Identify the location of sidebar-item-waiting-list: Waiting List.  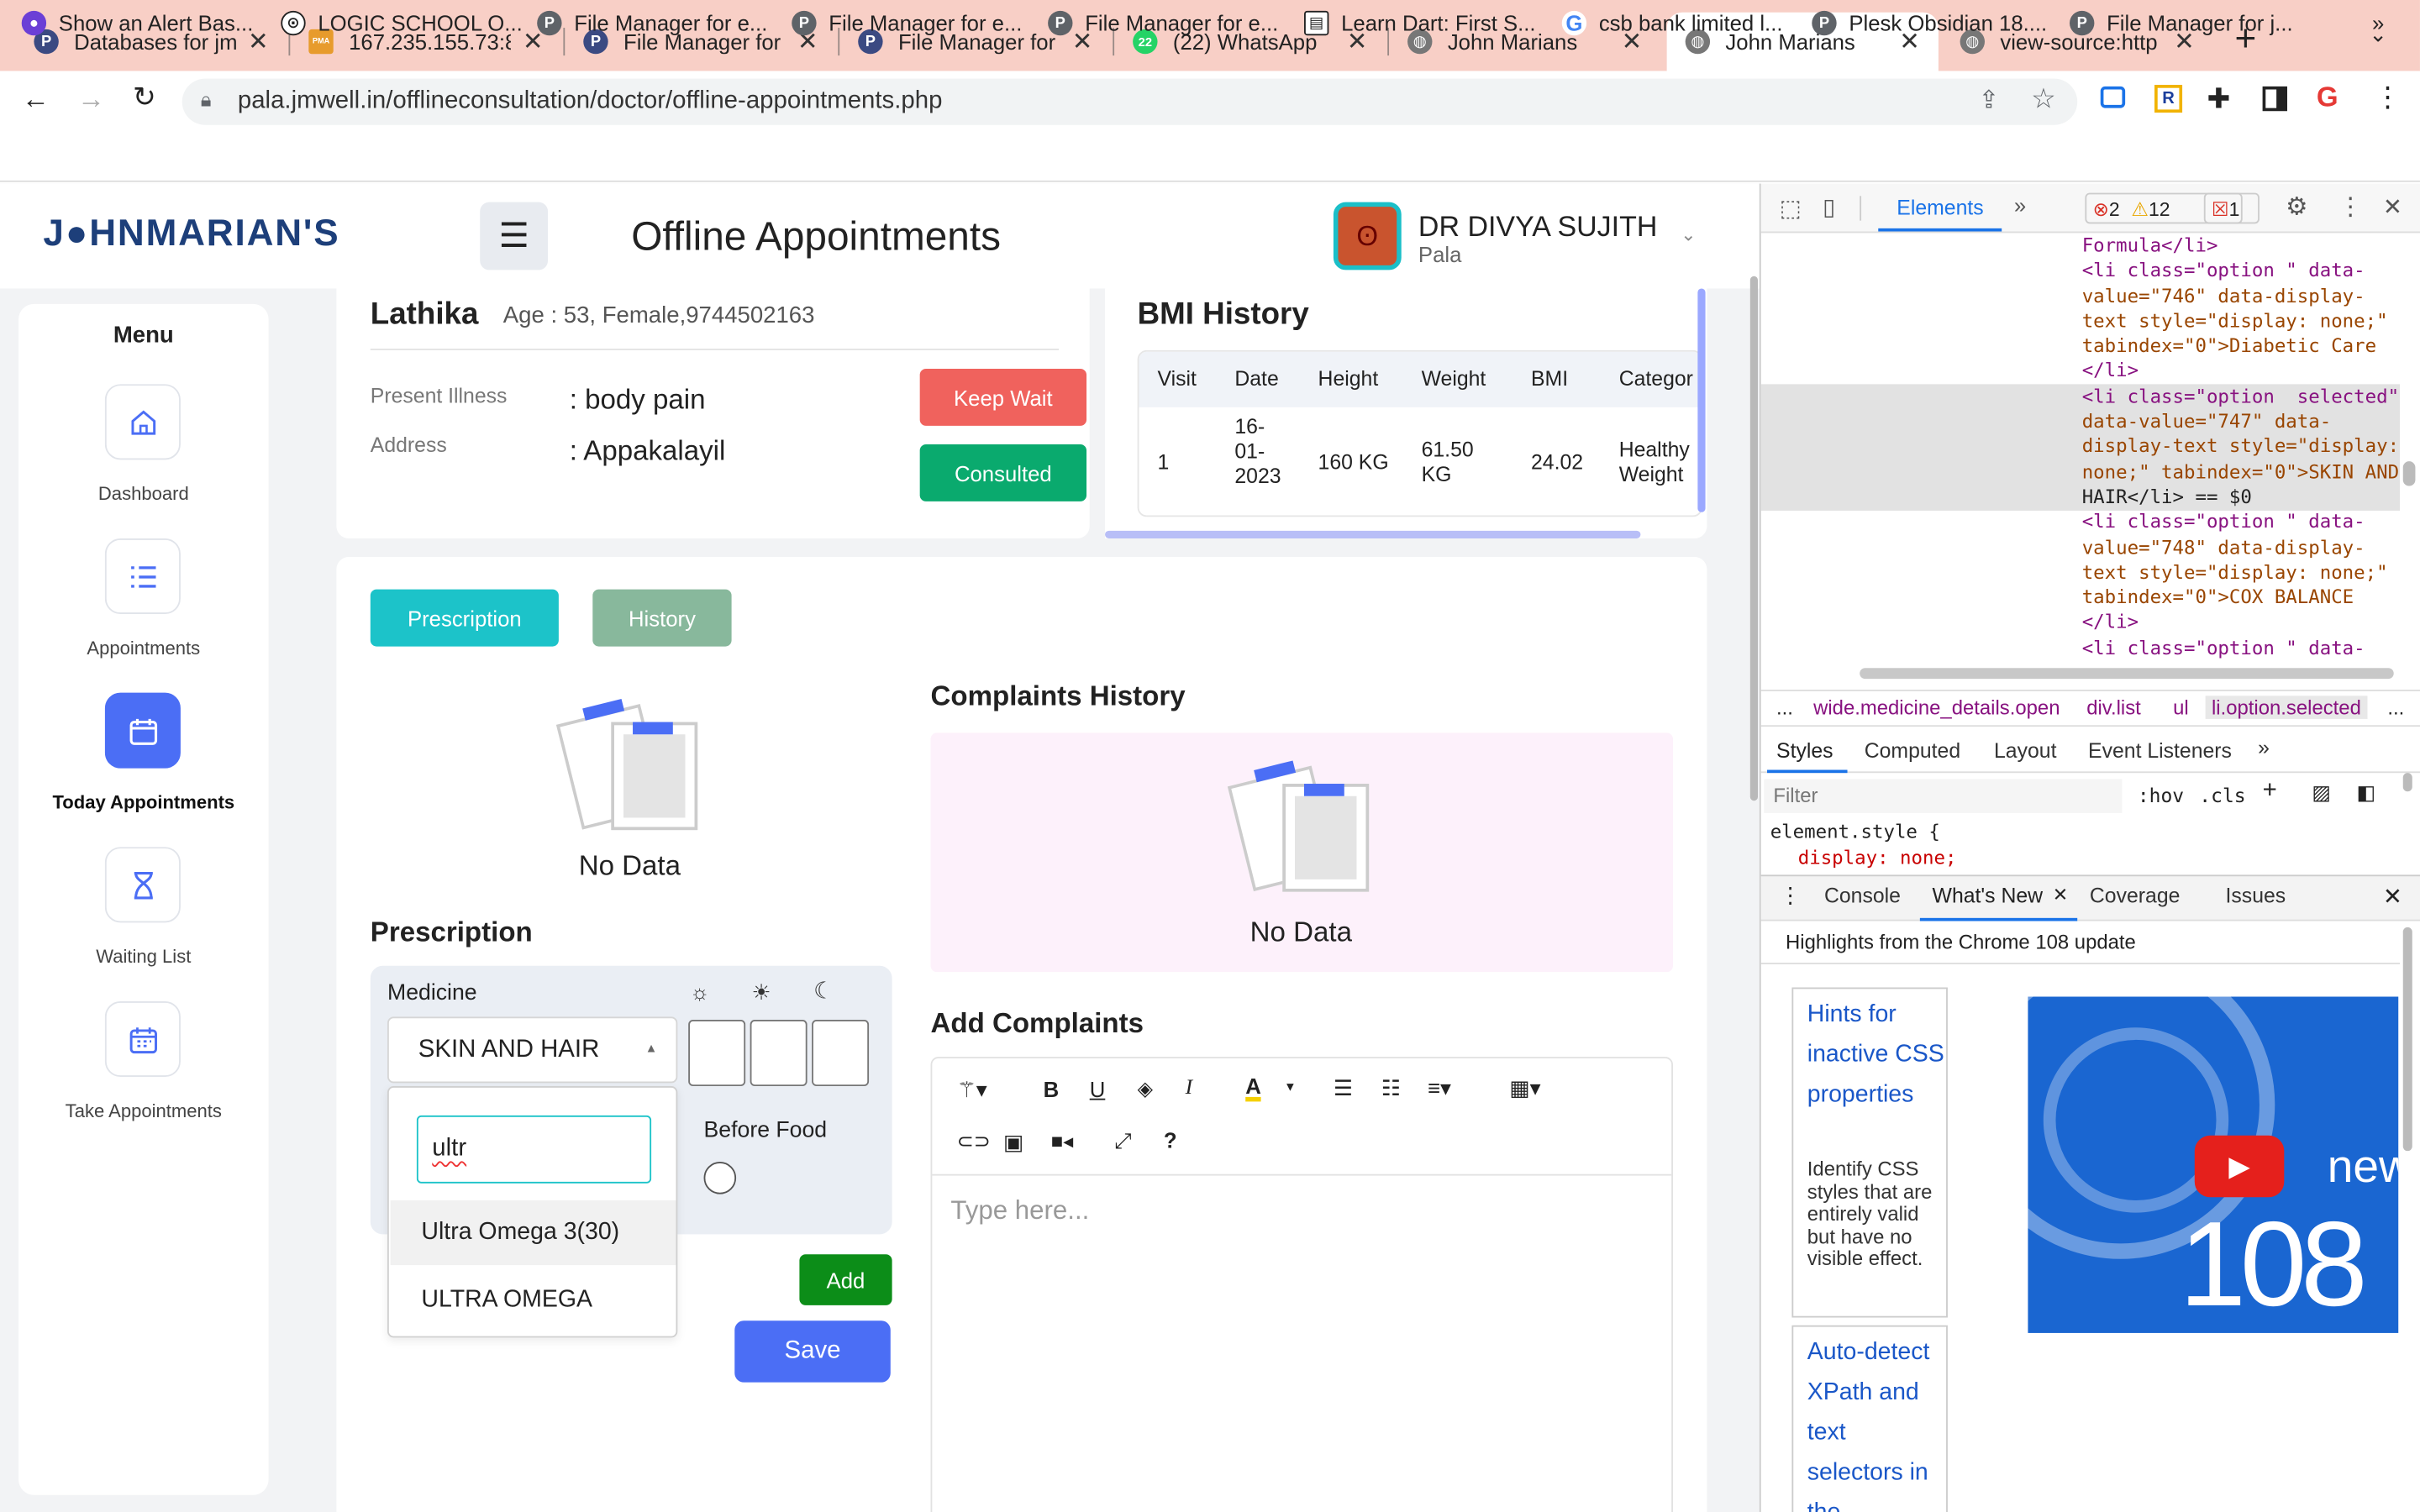
(143, 957).